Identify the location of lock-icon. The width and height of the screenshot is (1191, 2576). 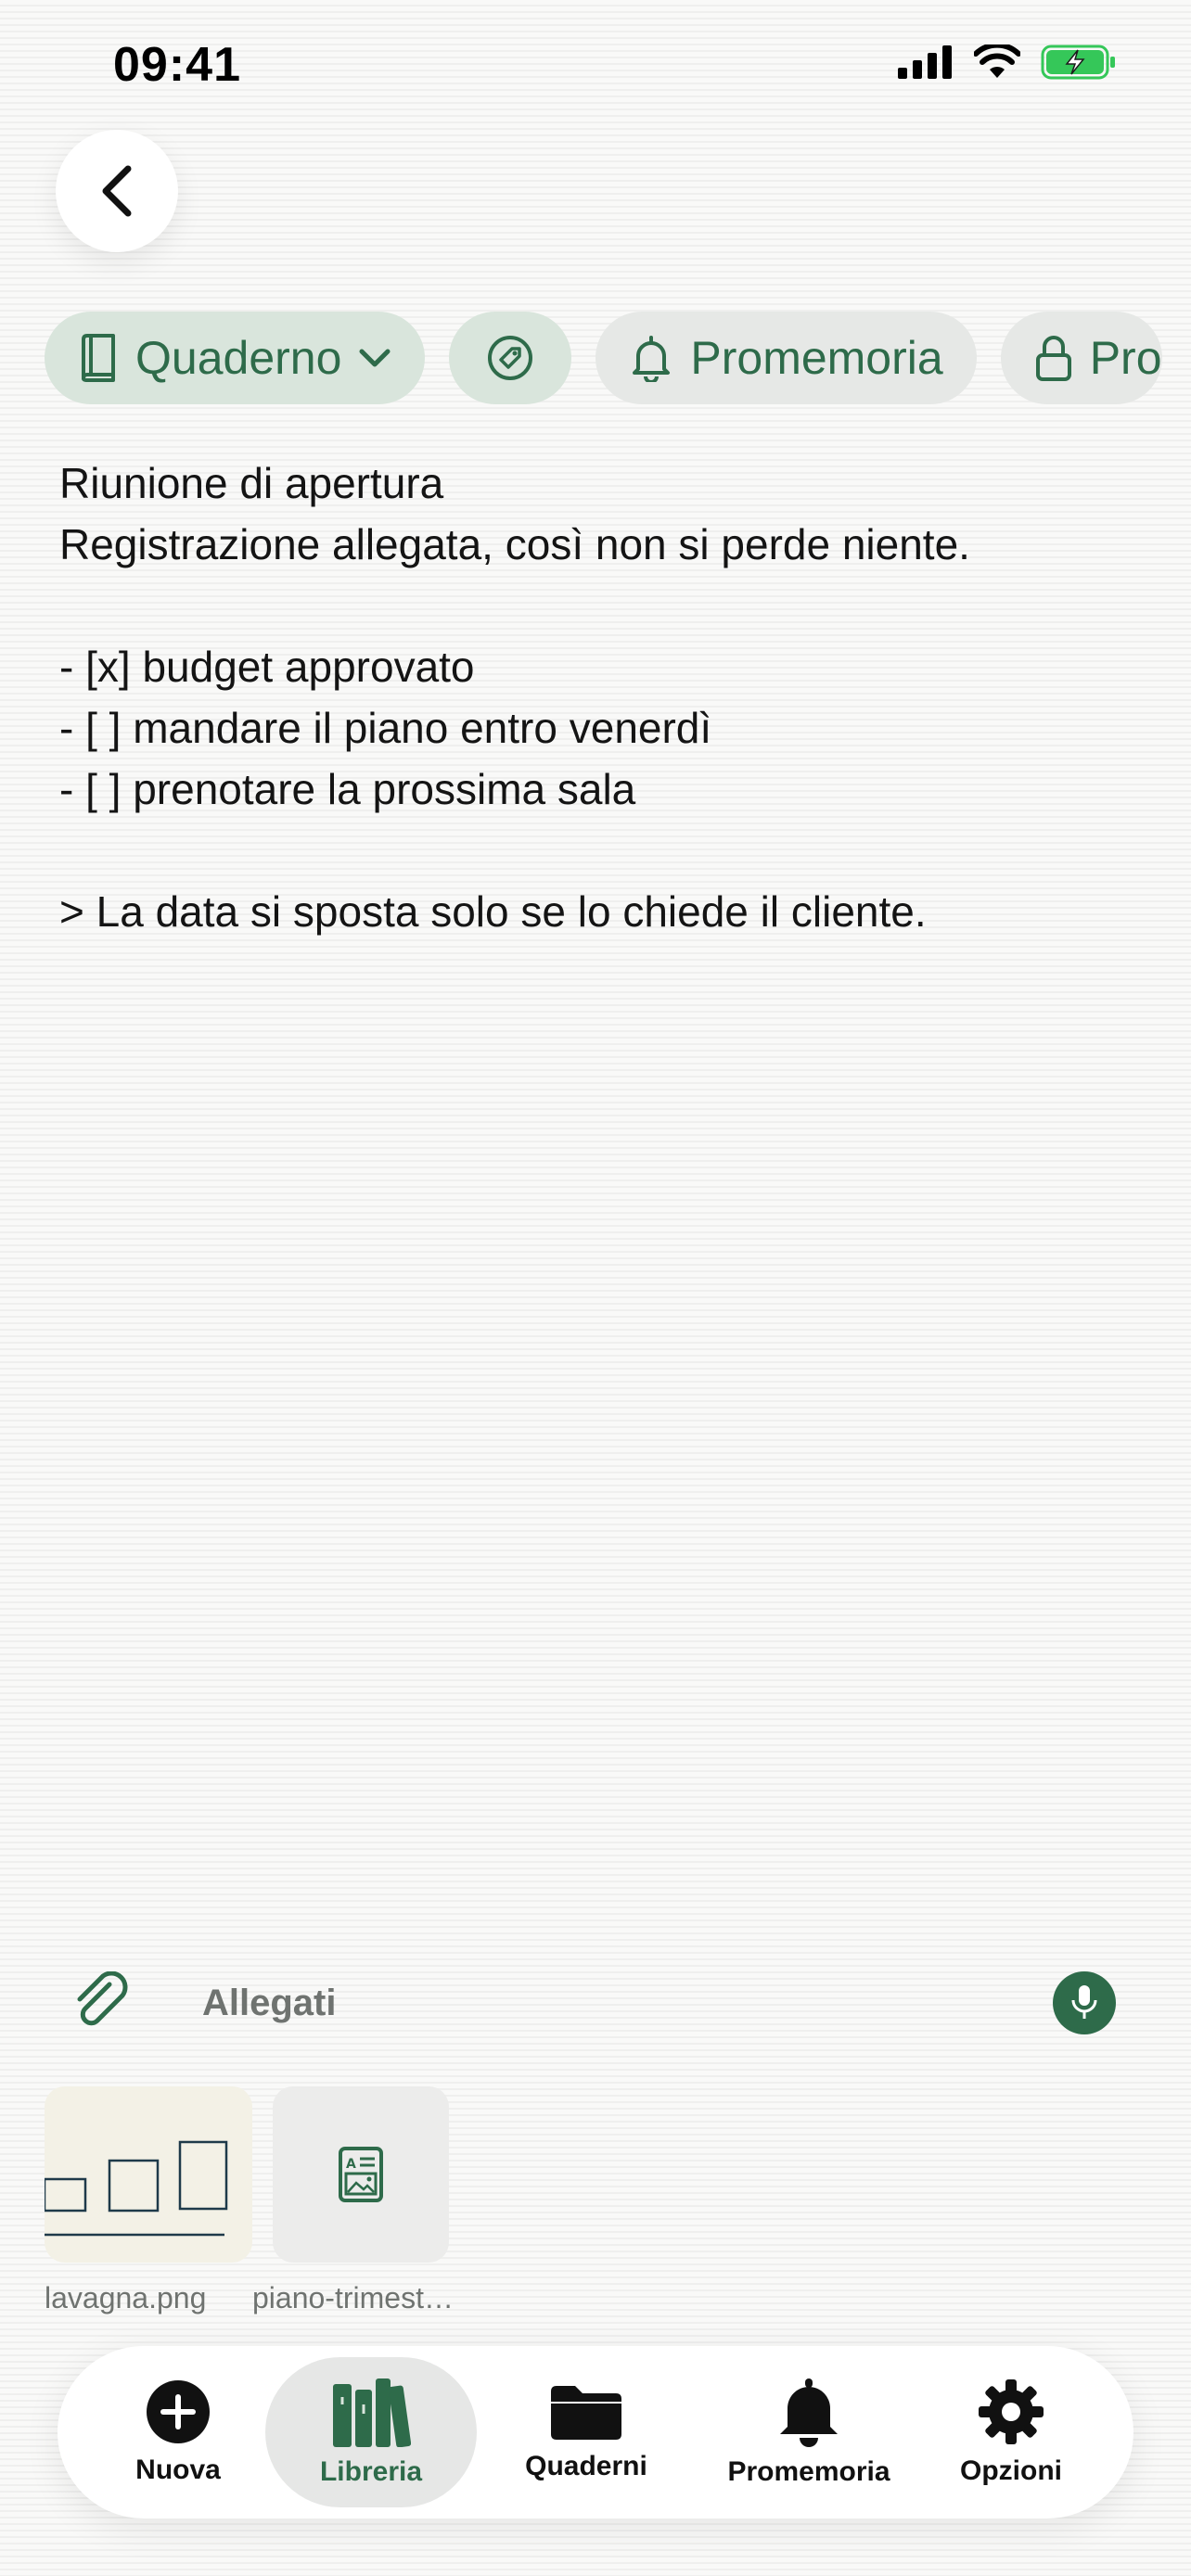
(1053, 358).